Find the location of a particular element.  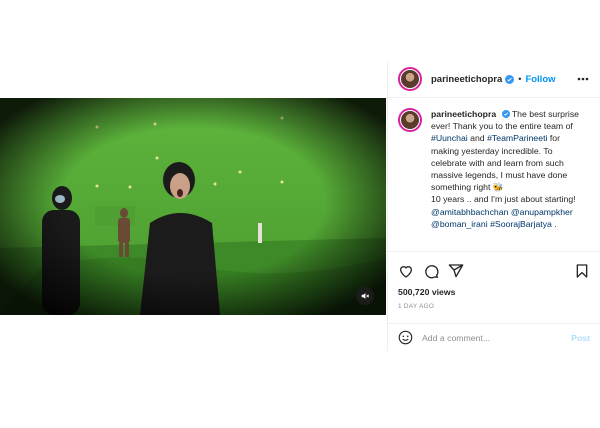

mention-boman-irani: @boman_irani is located at coordinates (459, 224).